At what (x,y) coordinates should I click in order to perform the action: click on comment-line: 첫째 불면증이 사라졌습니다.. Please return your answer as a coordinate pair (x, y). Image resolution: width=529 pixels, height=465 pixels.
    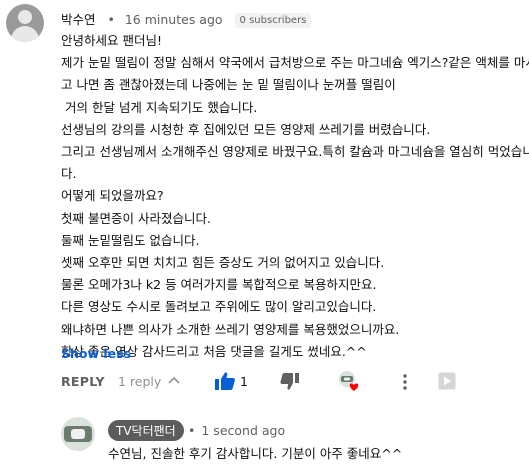
    Looking at the image, I should click on (136, 218).